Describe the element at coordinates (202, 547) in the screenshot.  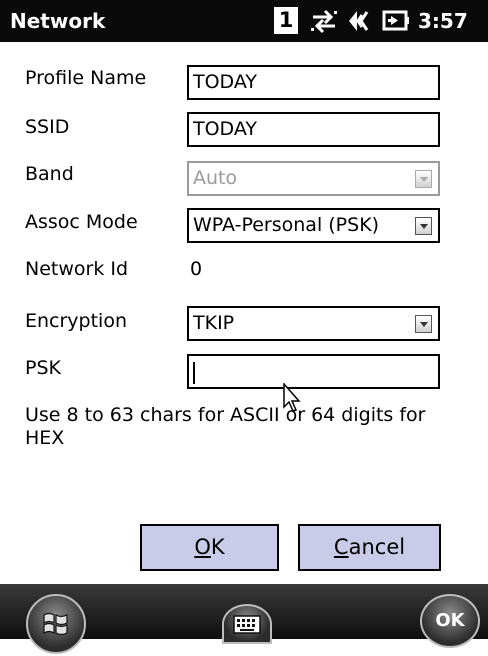
I see `ok-hotkey-letter: O` at that location.